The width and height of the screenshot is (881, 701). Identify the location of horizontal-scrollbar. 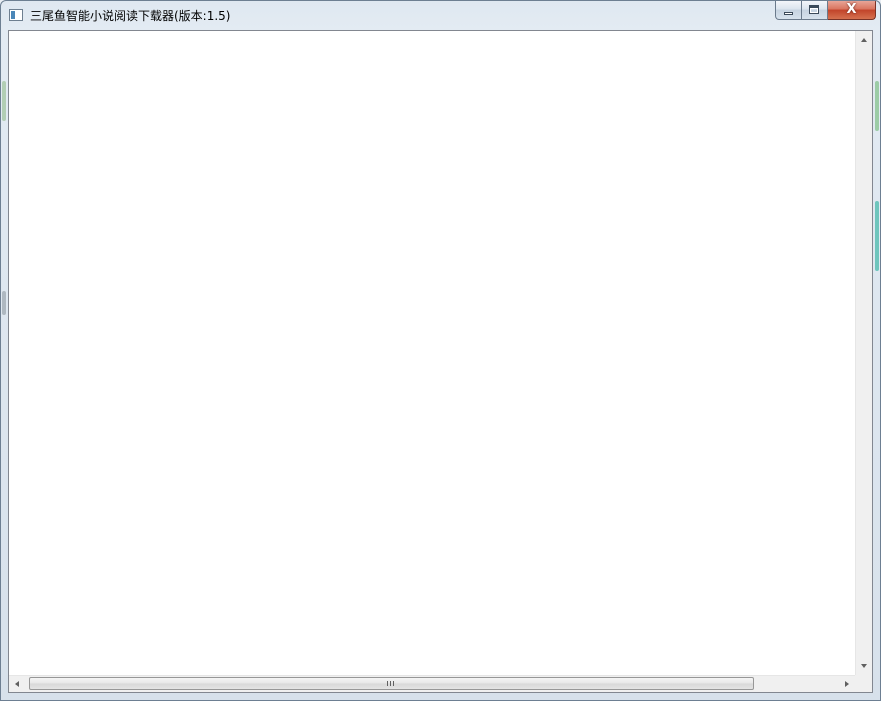
(432, 683).